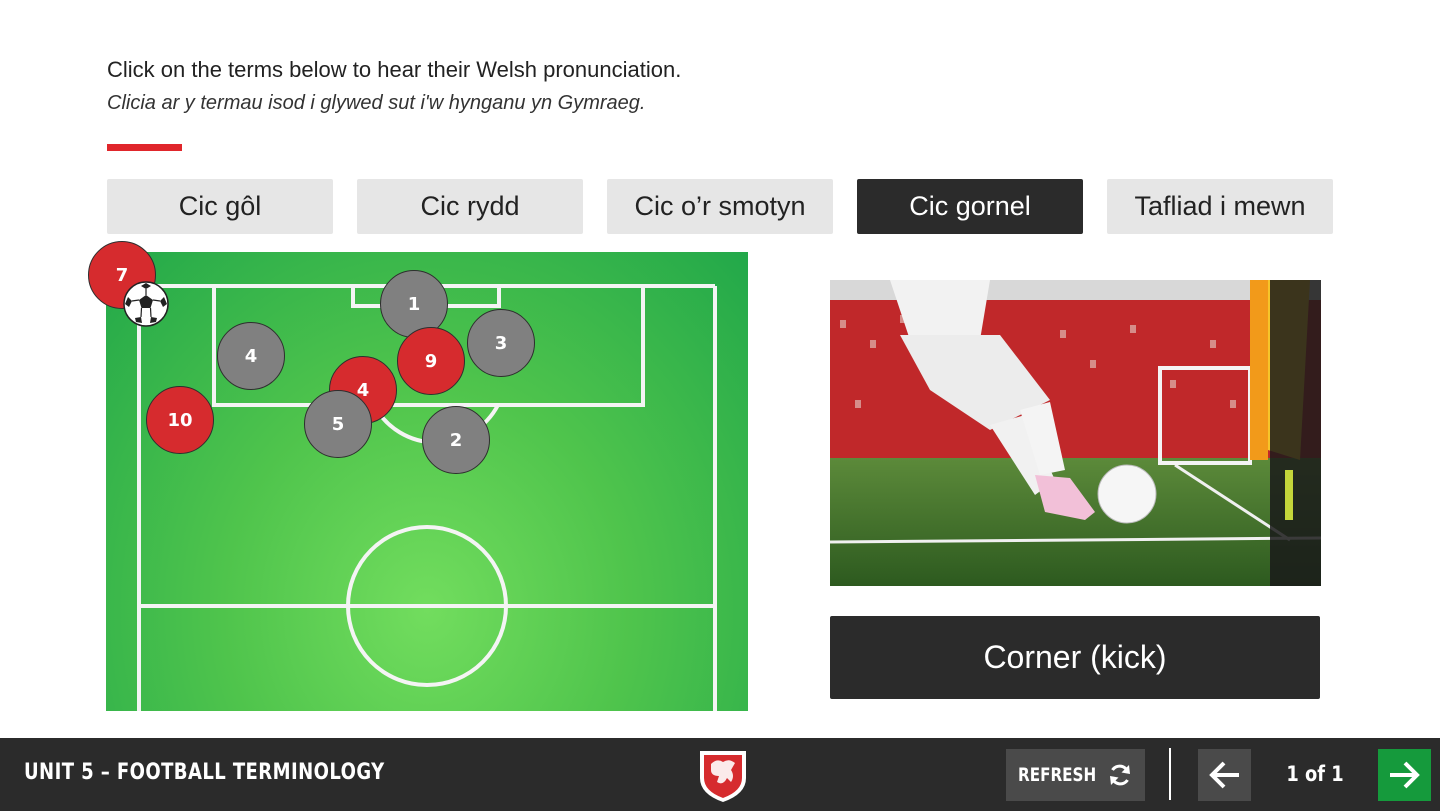 The width and height of the screenshot is (1440, 811). I want to click on refresh-button: REFRESH, so click(1075, 775).